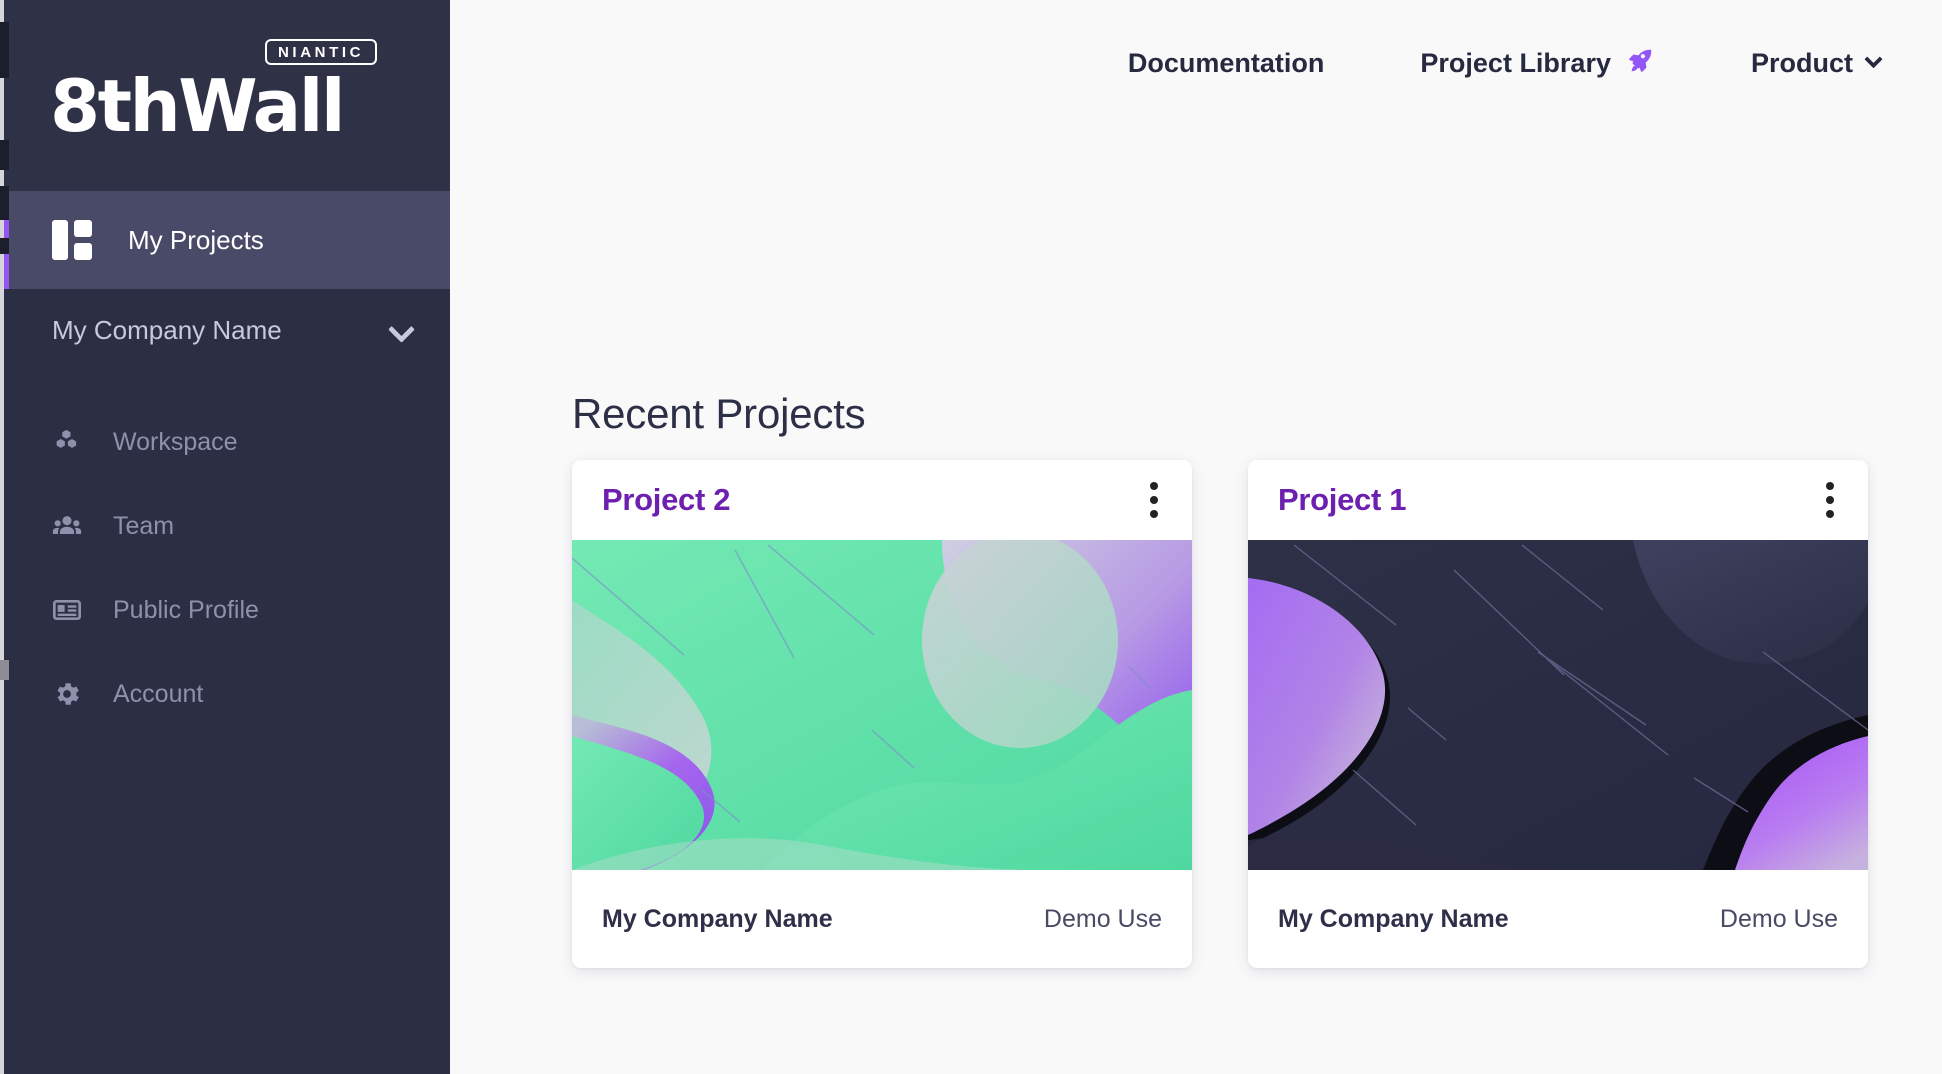 The width and height of the screenshot is (1942, 1074). Describe the element at coordinates (666, 499) in the screenshot. I see `project-title: Project 2` at that location.